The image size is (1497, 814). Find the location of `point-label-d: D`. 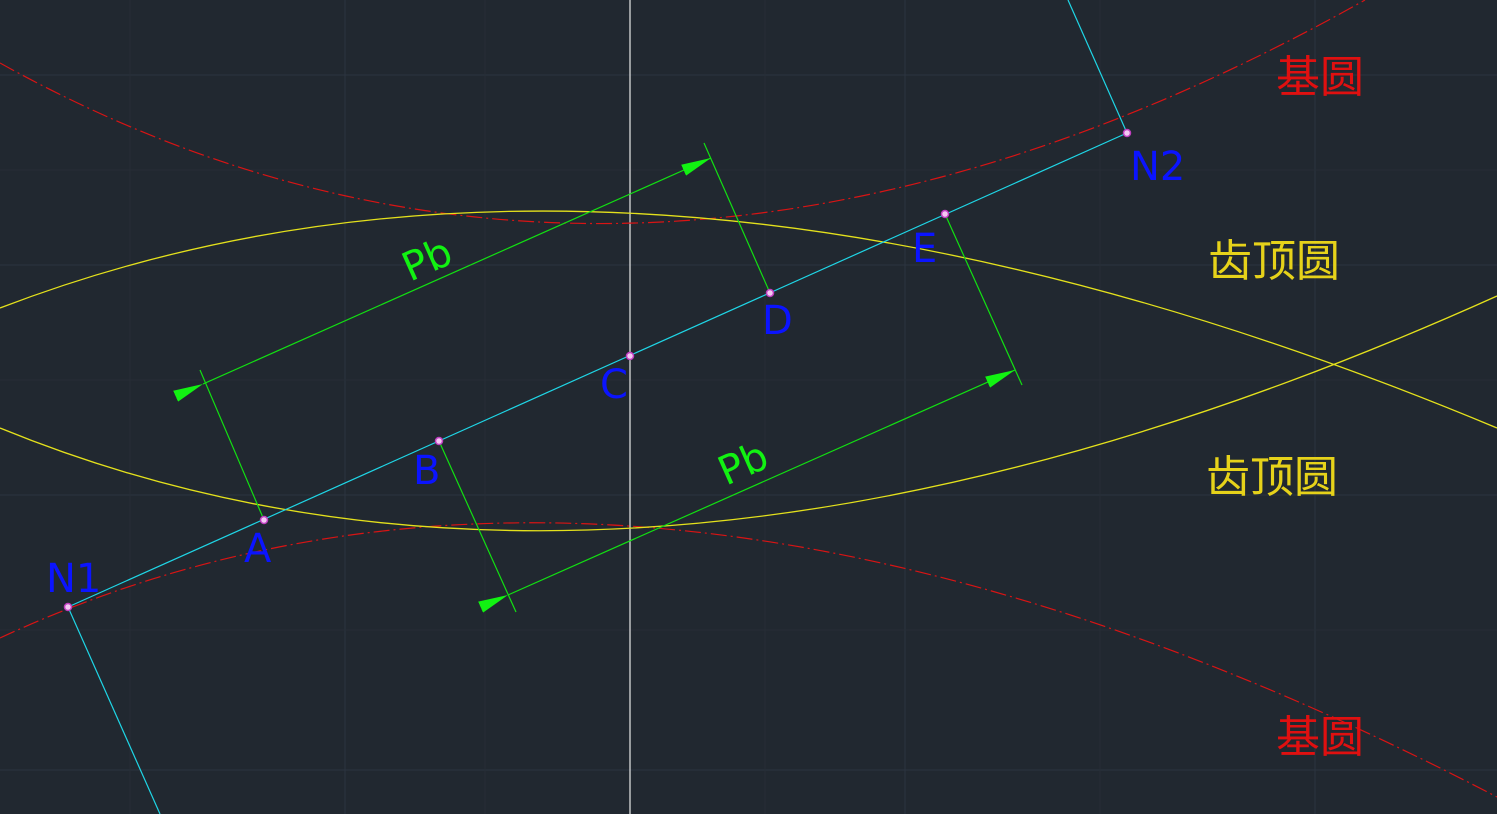

point-label-d: D is located at coordinates (777, 321).